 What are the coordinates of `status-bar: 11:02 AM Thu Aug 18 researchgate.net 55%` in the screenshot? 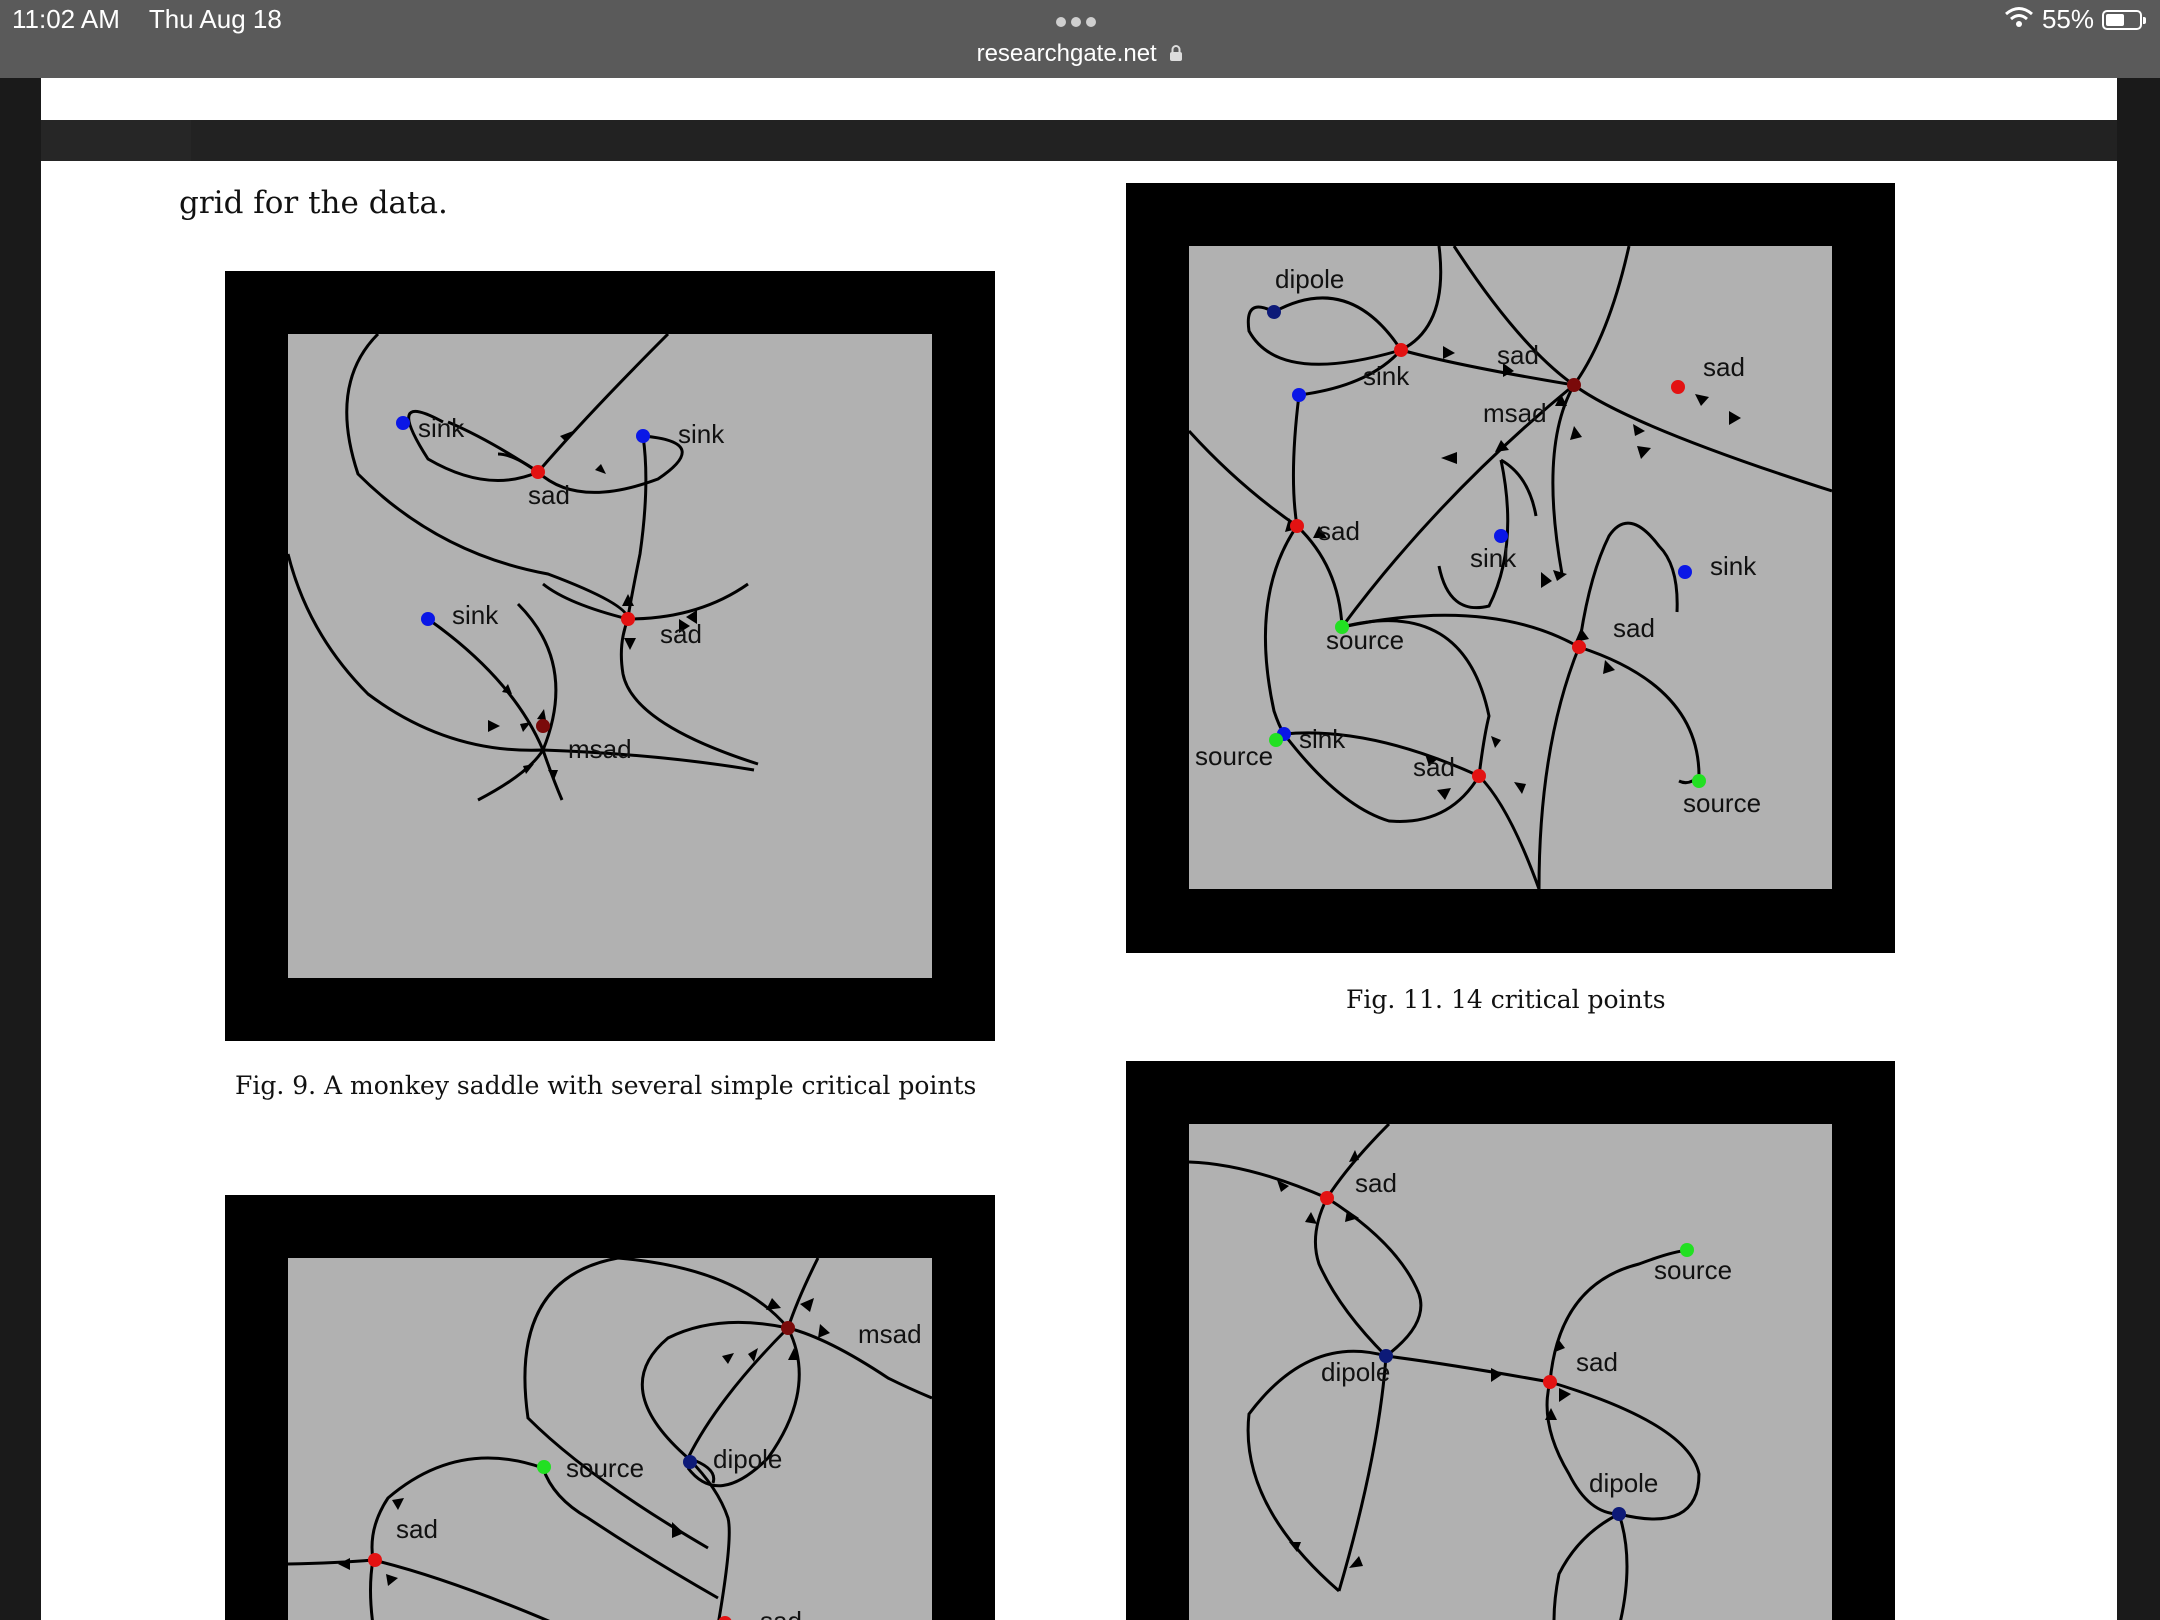 It's located at (1080, 39).